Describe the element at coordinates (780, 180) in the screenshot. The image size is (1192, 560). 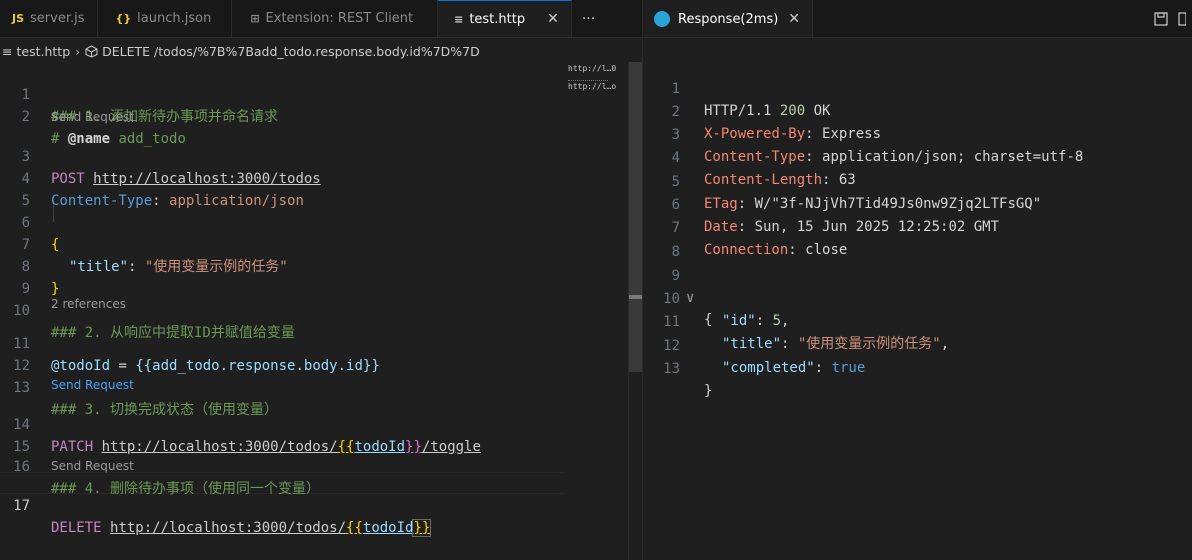
I see `response-header: Content-Length: 63` at that location.